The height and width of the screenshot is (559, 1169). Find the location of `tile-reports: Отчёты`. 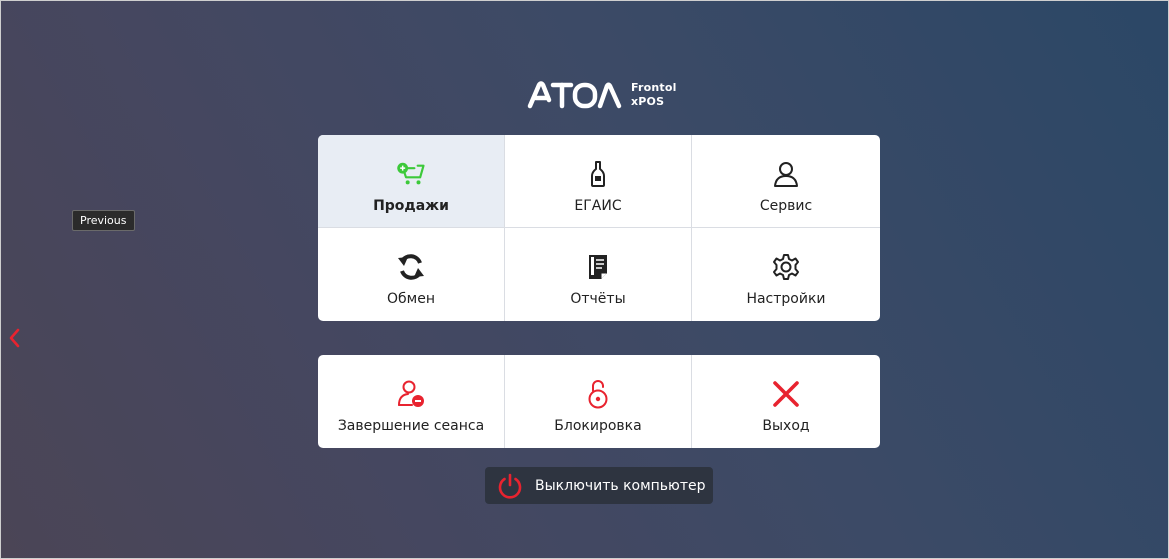

tile-reports: Отчёты is located at coordinates (598, 274).